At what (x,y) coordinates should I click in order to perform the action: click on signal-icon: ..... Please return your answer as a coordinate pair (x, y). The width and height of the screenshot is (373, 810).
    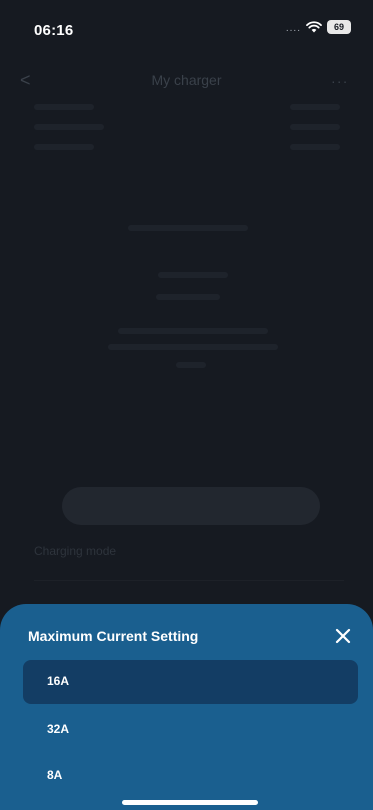
    Looking at the image, I should click on (293, 28).